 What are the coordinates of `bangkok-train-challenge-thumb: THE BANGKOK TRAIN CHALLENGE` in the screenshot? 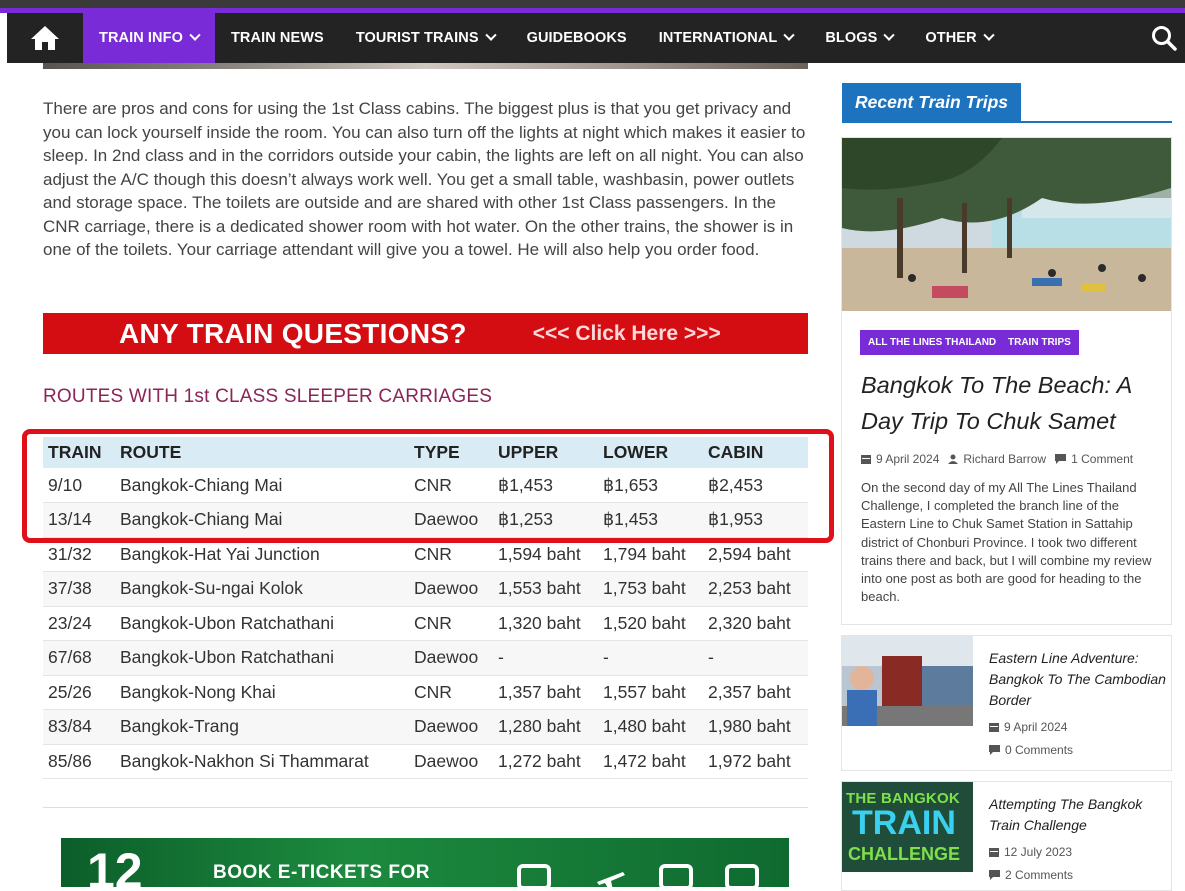 It's located at (907, 827).